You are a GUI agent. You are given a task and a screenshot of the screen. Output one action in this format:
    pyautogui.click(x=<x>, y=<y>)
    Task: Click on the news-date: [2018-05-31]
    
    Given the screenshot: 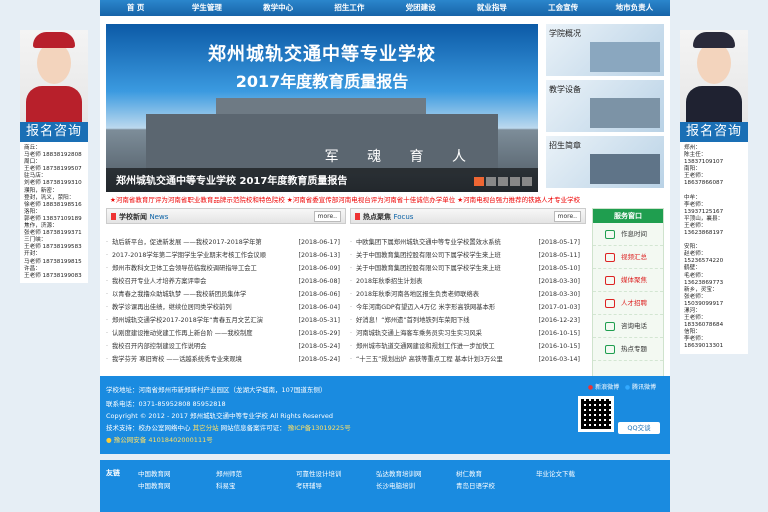 What is the action you would take?
    pyautogui.click(x=319, y=320)
    